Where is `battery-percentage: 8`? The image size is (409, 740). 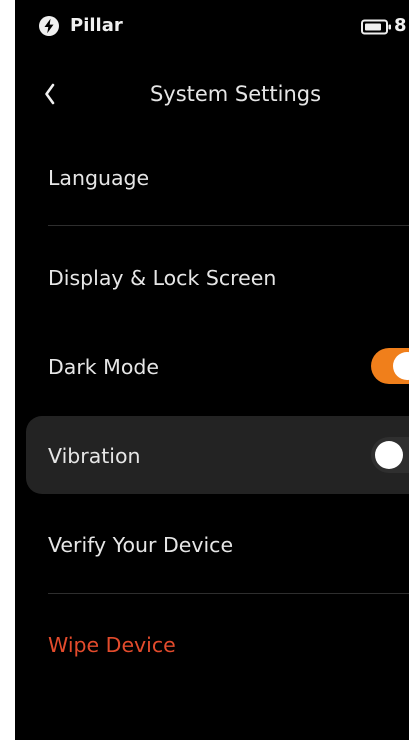
battery-percentage: 8 is located at coordinates (400, 25).